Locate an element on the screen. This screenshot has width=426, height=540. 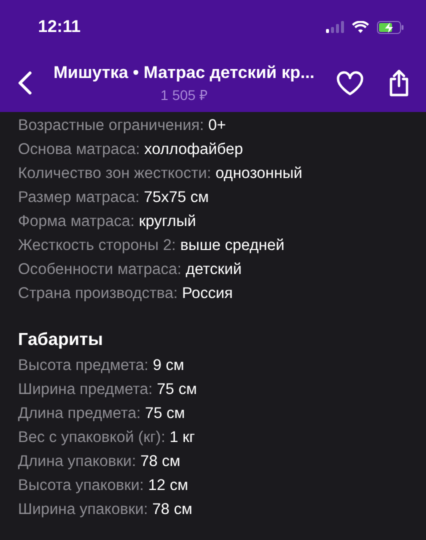
spec-value: холлофайбер is located at coordinates (193, 149).